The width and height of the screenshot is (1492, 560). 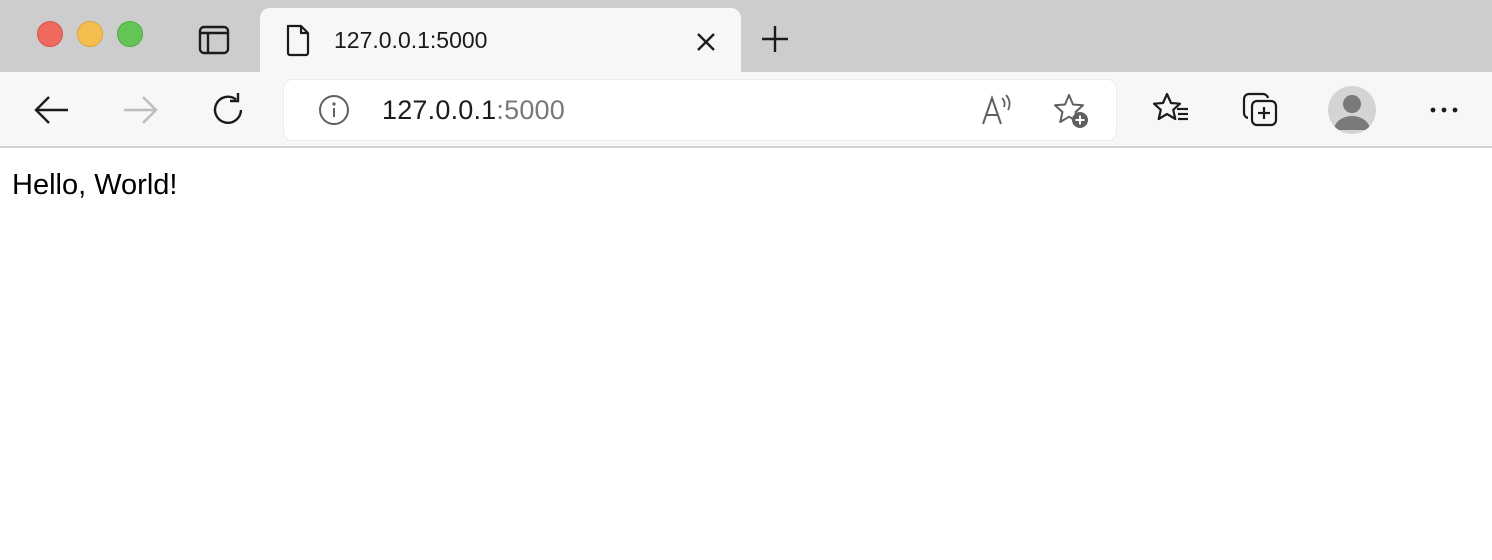 What do you see at coordinates (700, 110) in the screenshot?
I see `address-bar: 127.0.0.1:5000` at bounding box center [700, 110].